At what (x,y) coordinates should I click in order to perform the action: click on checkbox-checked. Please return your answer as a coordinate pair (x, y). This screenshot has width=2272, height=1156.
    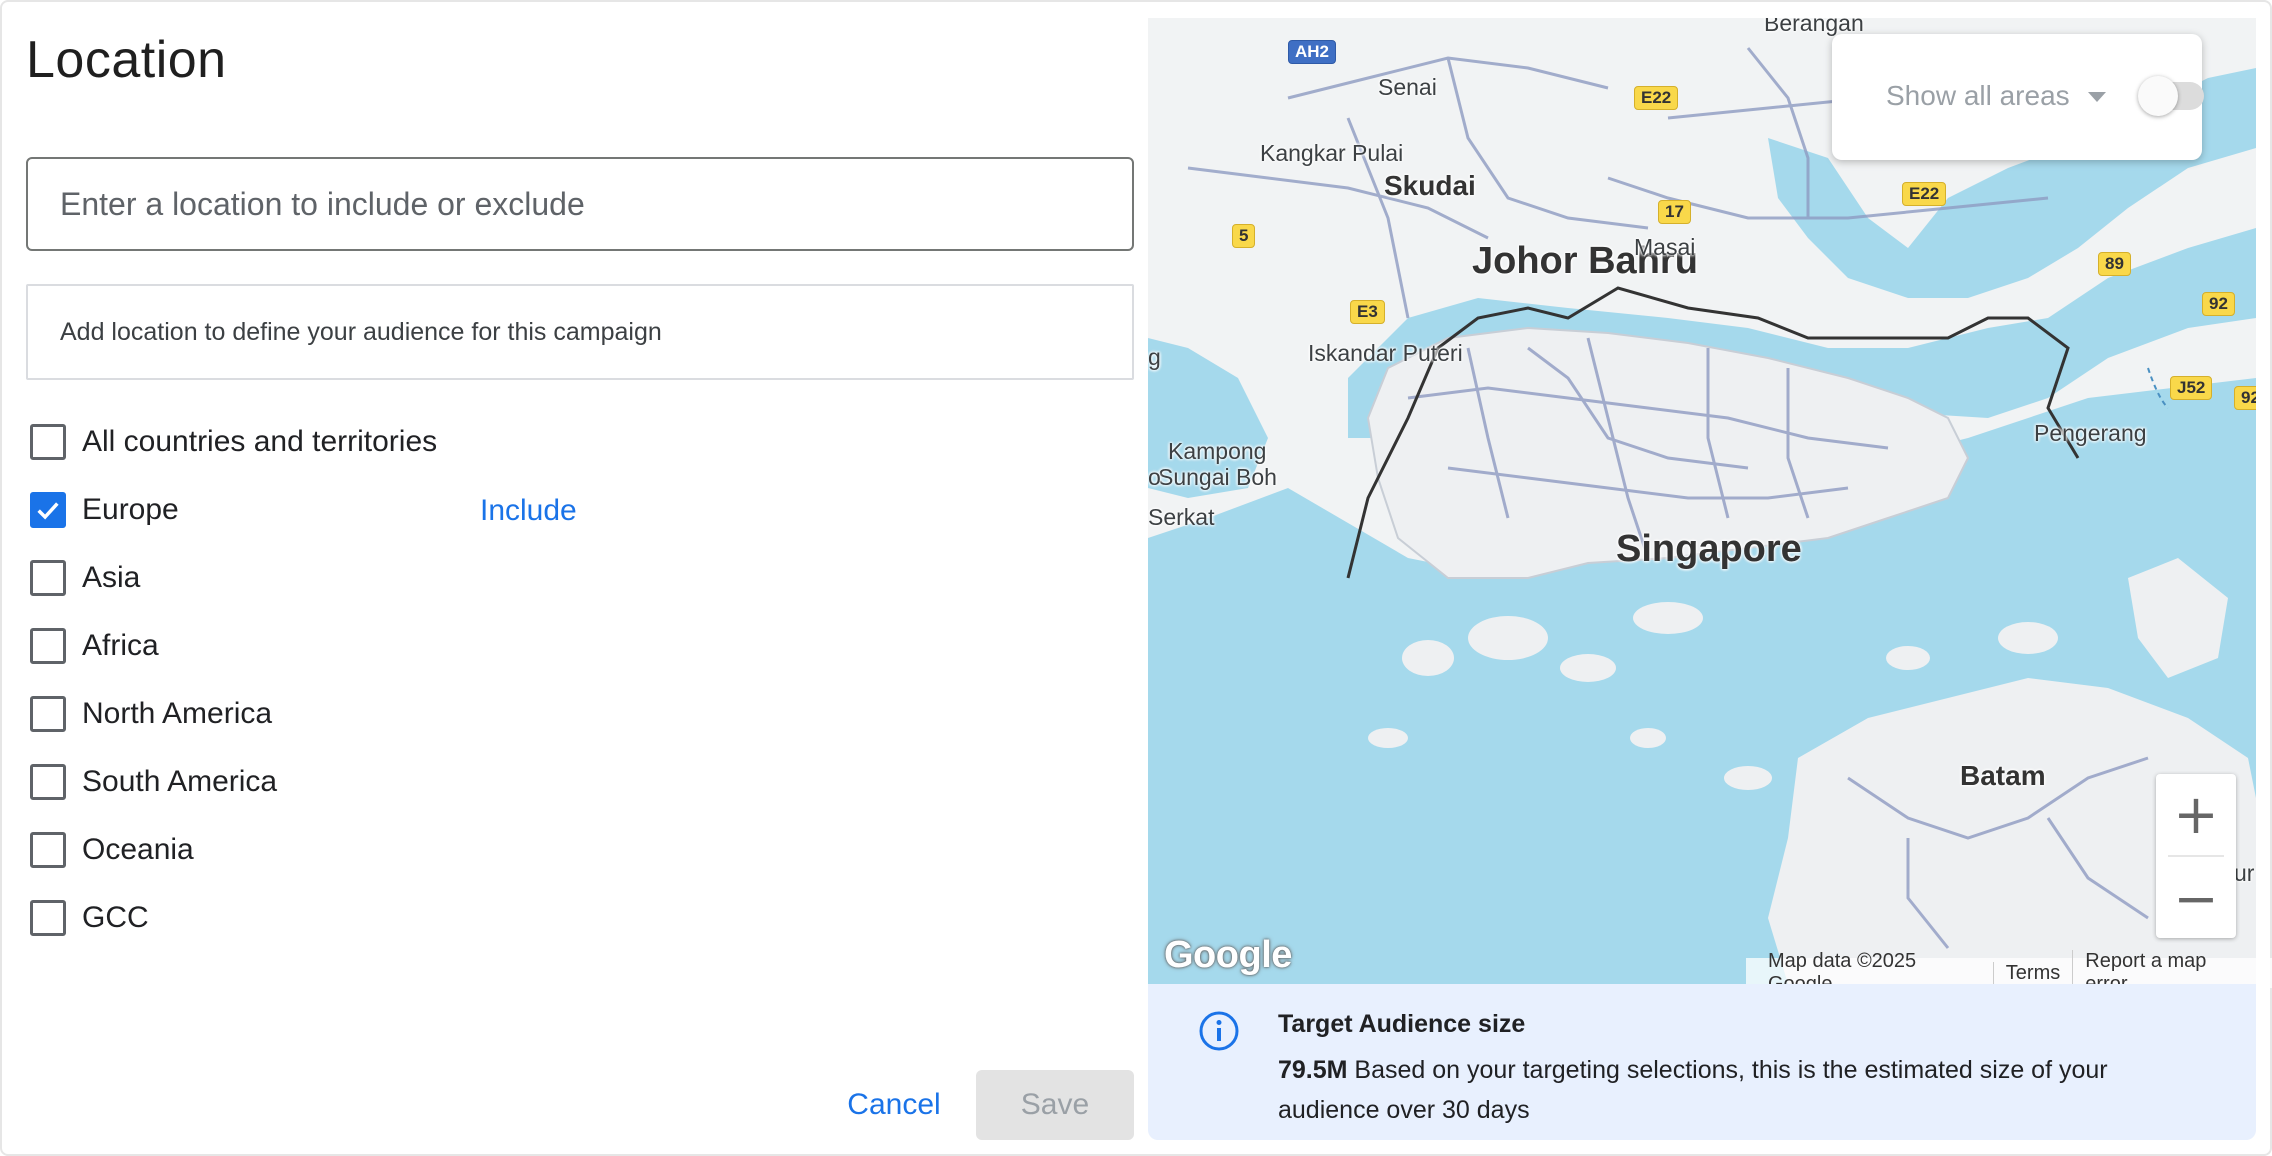
    Looking at the image, I should click on (48, 510).